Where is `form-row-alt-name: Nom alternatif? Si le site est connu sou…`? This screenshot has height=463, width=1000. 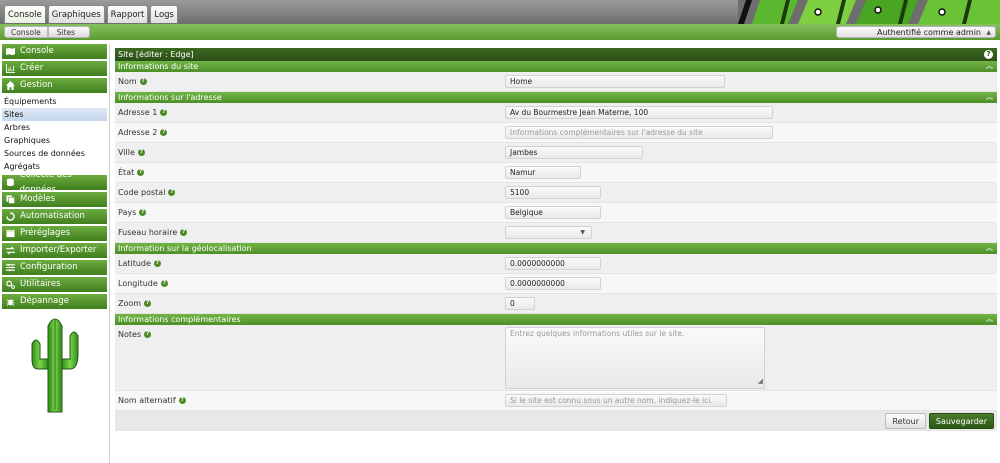 form-row-alt-name: Nom alternatif? Si le site est connu sou… is located at coordinates (556, 401).